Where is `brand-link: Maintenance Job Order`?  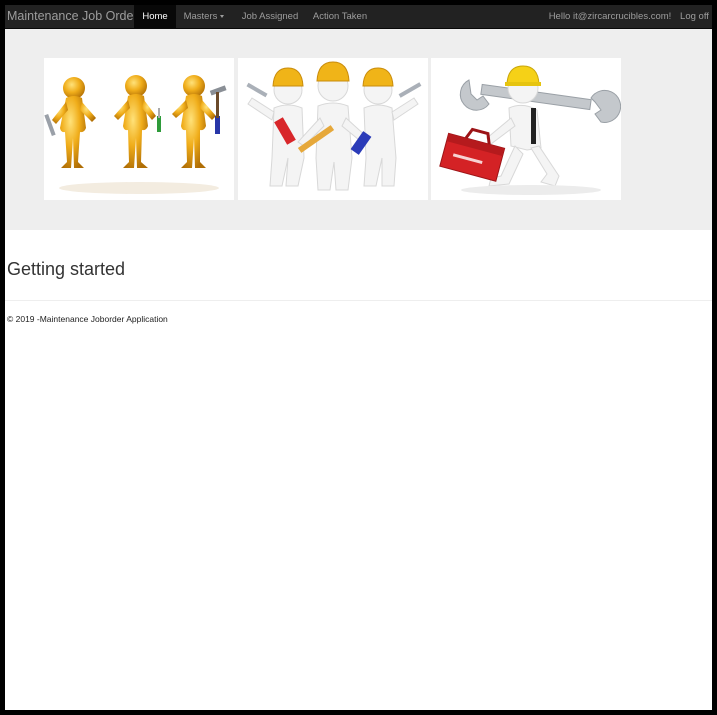
brand-link: Maintenance Job Order is located at coordinates (72, 16).